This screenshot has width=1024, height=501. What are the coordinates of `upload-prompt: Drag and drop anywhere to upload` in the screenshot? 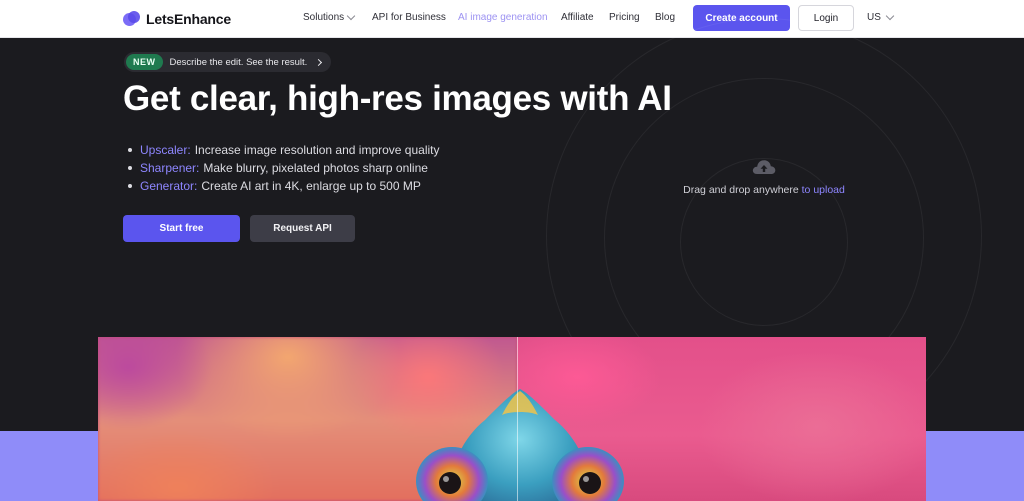 It's located at (764, 190).